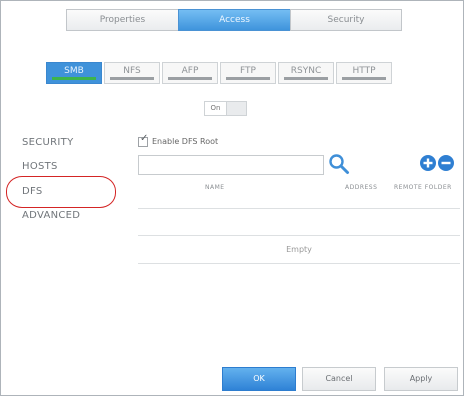 Image resolution: width=466 pixels, height=398 pixels. What do you see at coordinates (215, 187) in the screenshot?
I see `column-header-name: NAME` at bounding box center [215, 187].